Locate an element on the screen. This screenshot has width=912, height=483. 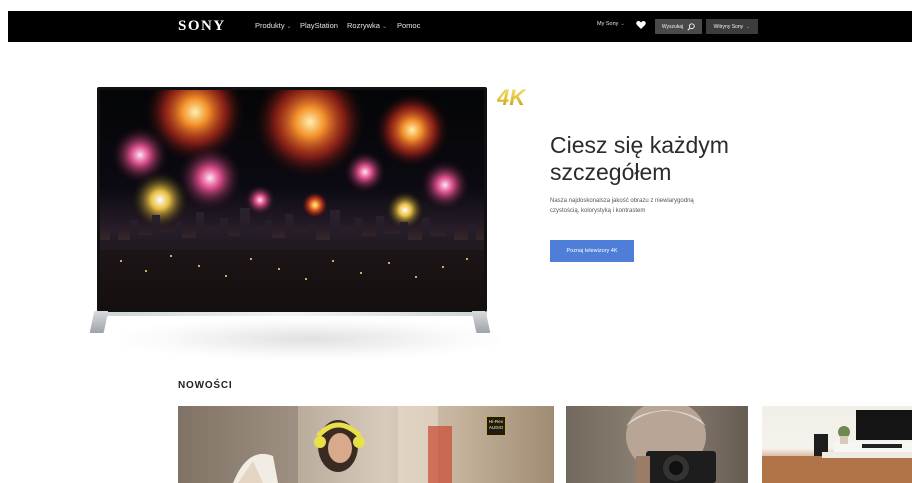
sony-logo: SONY is located at coordinates (202, 26).